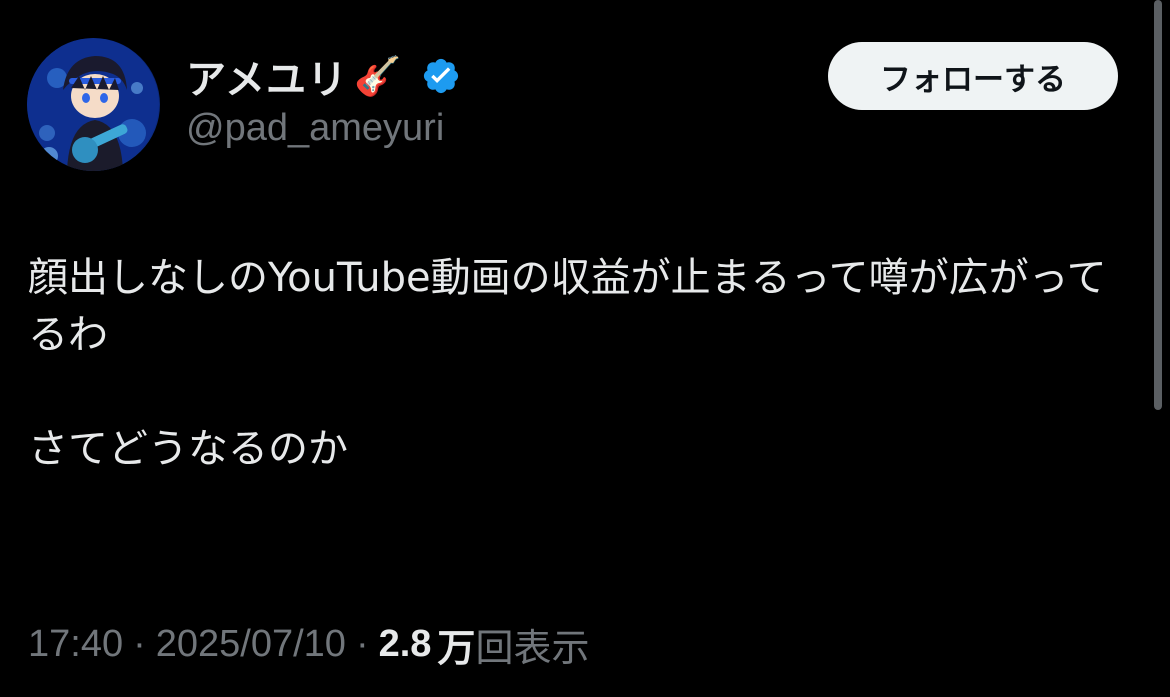  Describe the element at coordinates (378, 76) in the screenshot. I see `guitar-emoji-icon: 🎸` at that location.